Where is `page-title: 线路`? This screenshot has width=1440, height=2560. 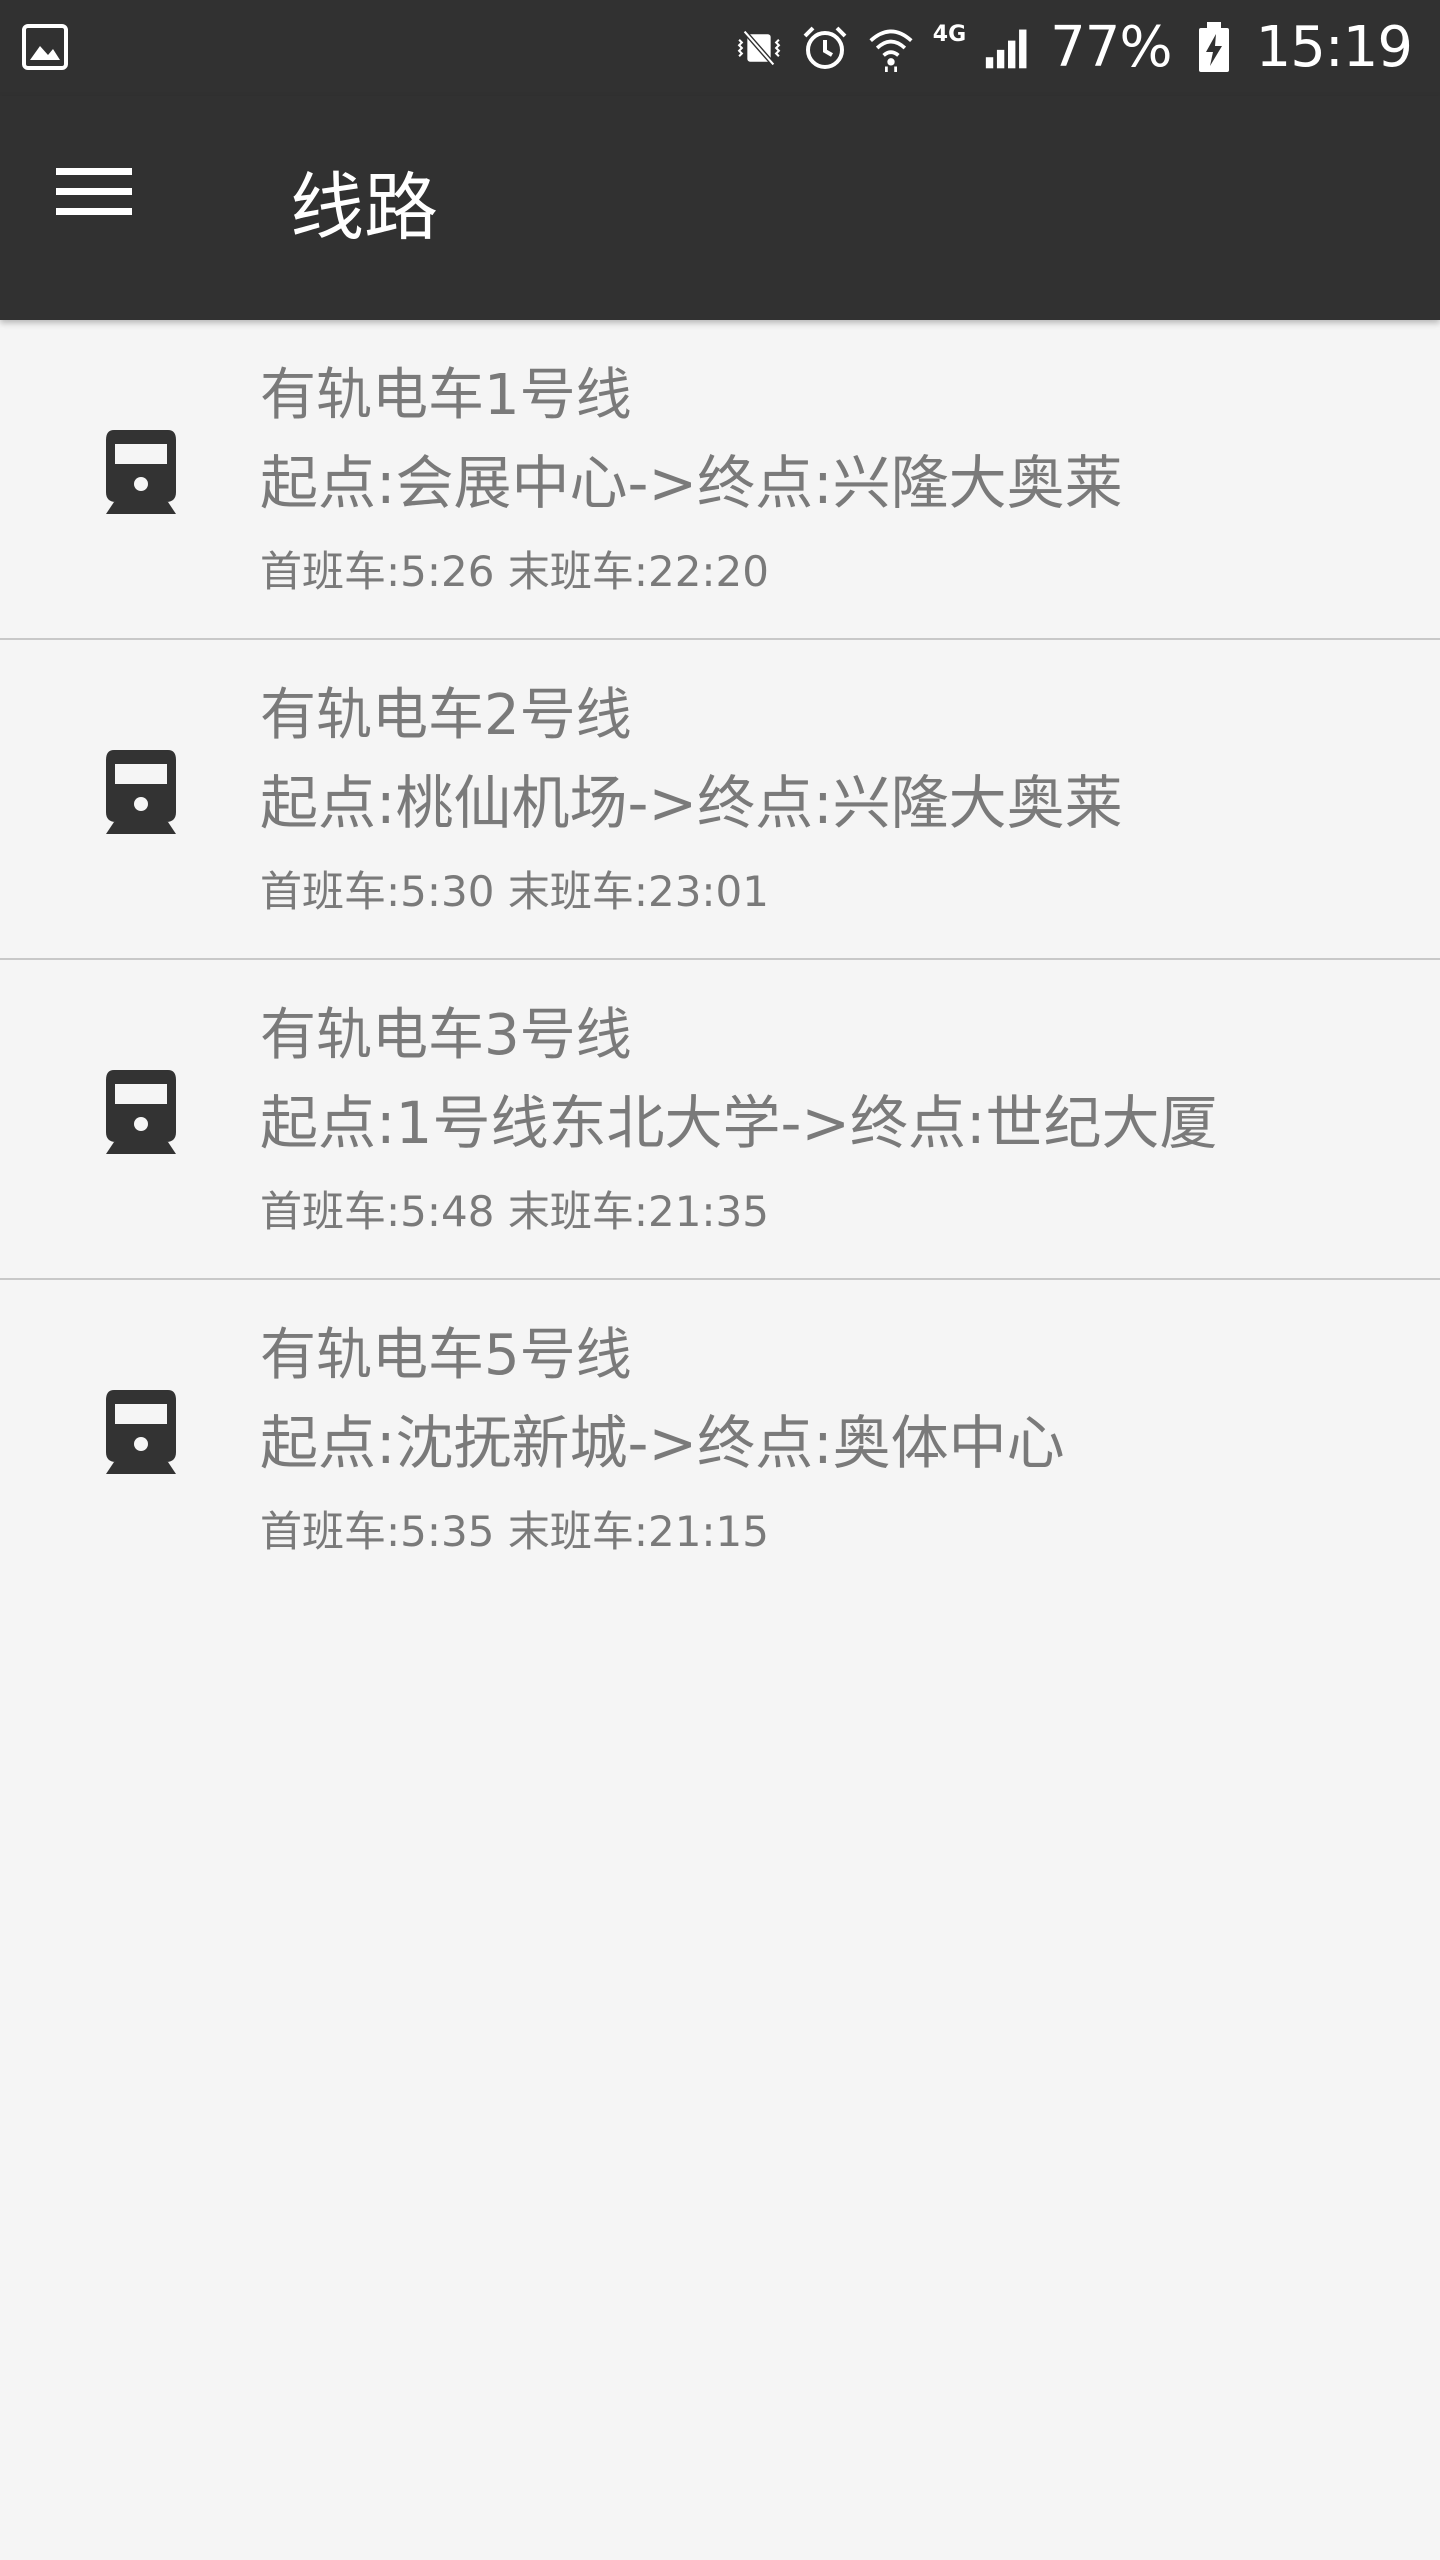
page-title: 线路 is located at coordinates (364, 208).